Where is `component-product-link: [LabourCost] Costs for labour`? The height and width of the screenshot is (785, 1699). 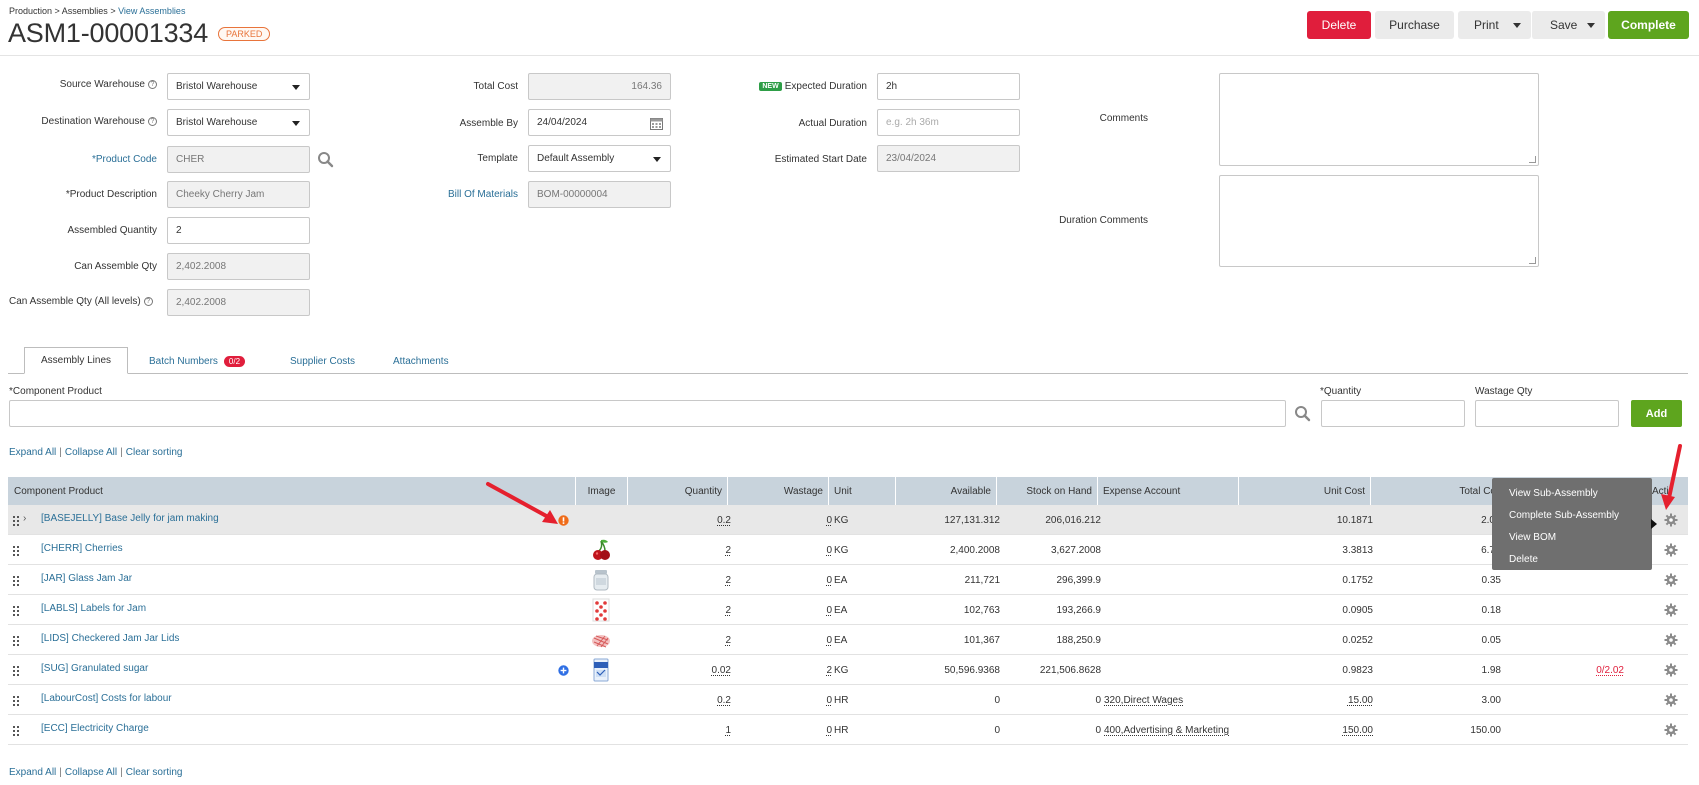 component-product-link: [LabourCost] Costs for labour is located at coordinates (106, 698).